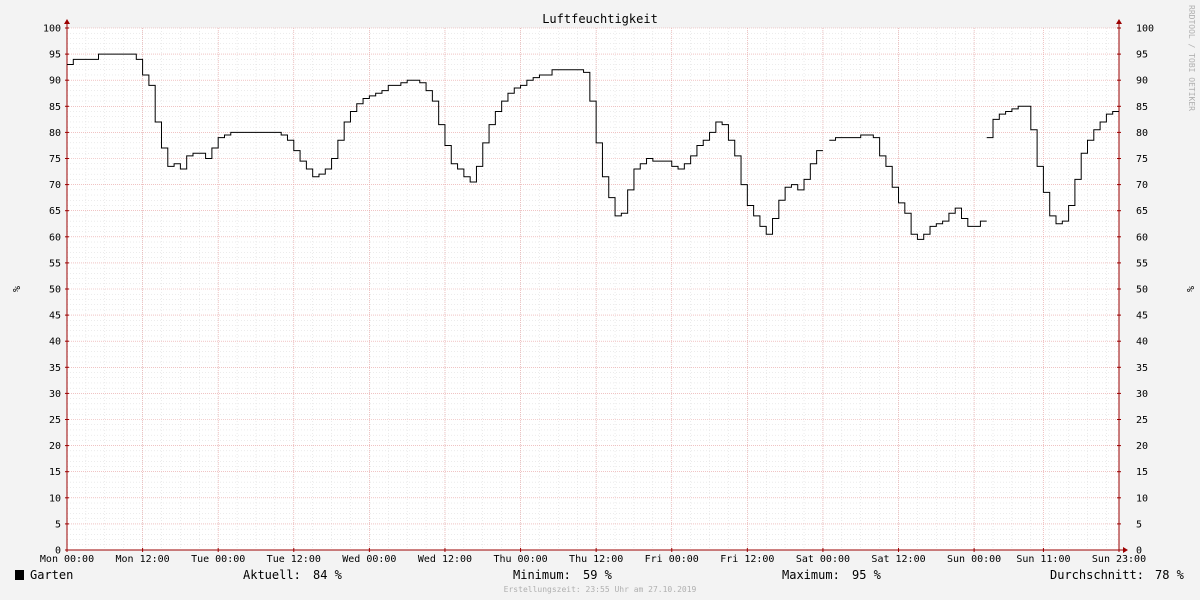 This screenshot has width=1200, height=600. I want to click on watermark: RRDTOOL / TOBI OETIKER, so click(1191, 58).